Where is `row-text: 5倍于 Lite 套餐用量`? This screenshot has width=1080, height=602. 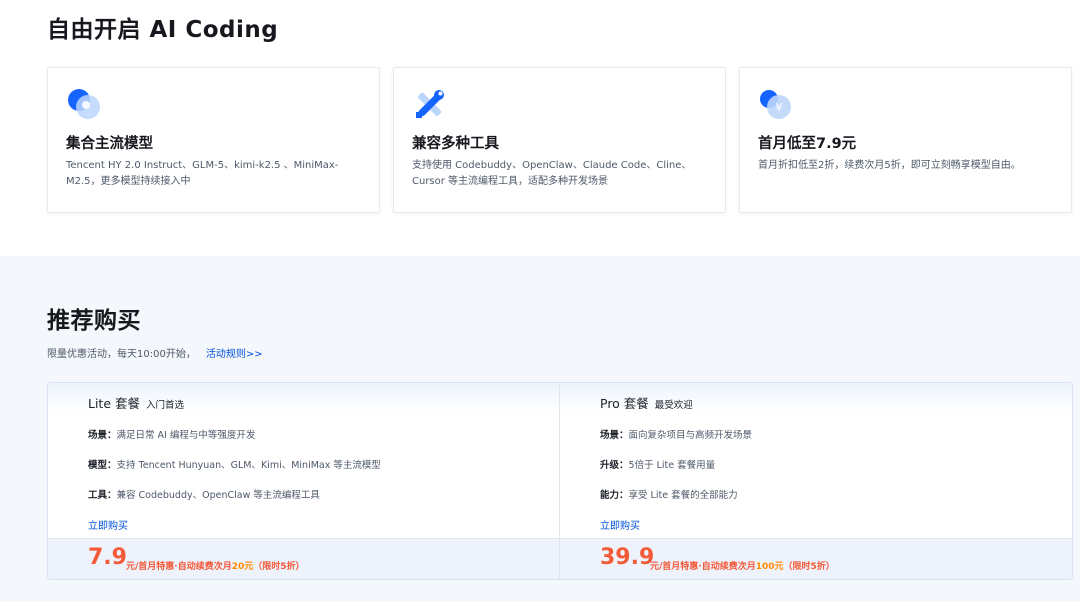 row-text: 5倍于 Lite 套餐用量 is located at coordinates (672, 465).